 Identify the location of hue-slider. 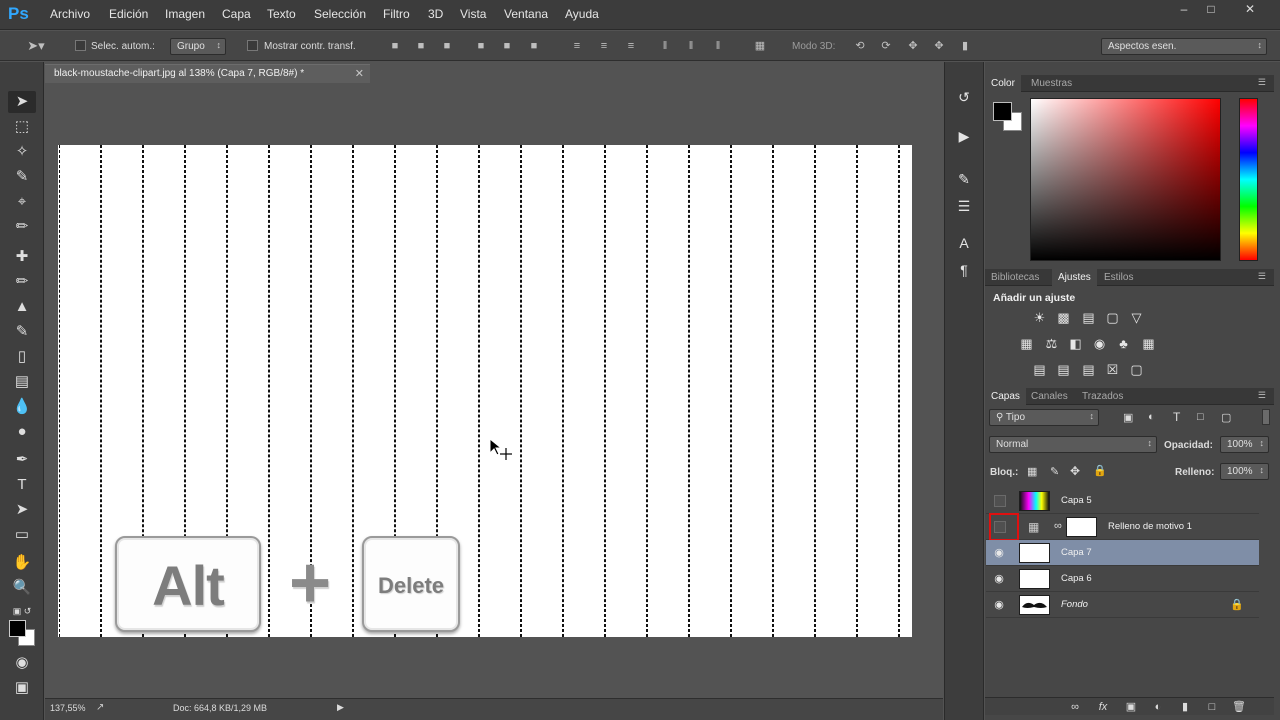
(1248, 179).